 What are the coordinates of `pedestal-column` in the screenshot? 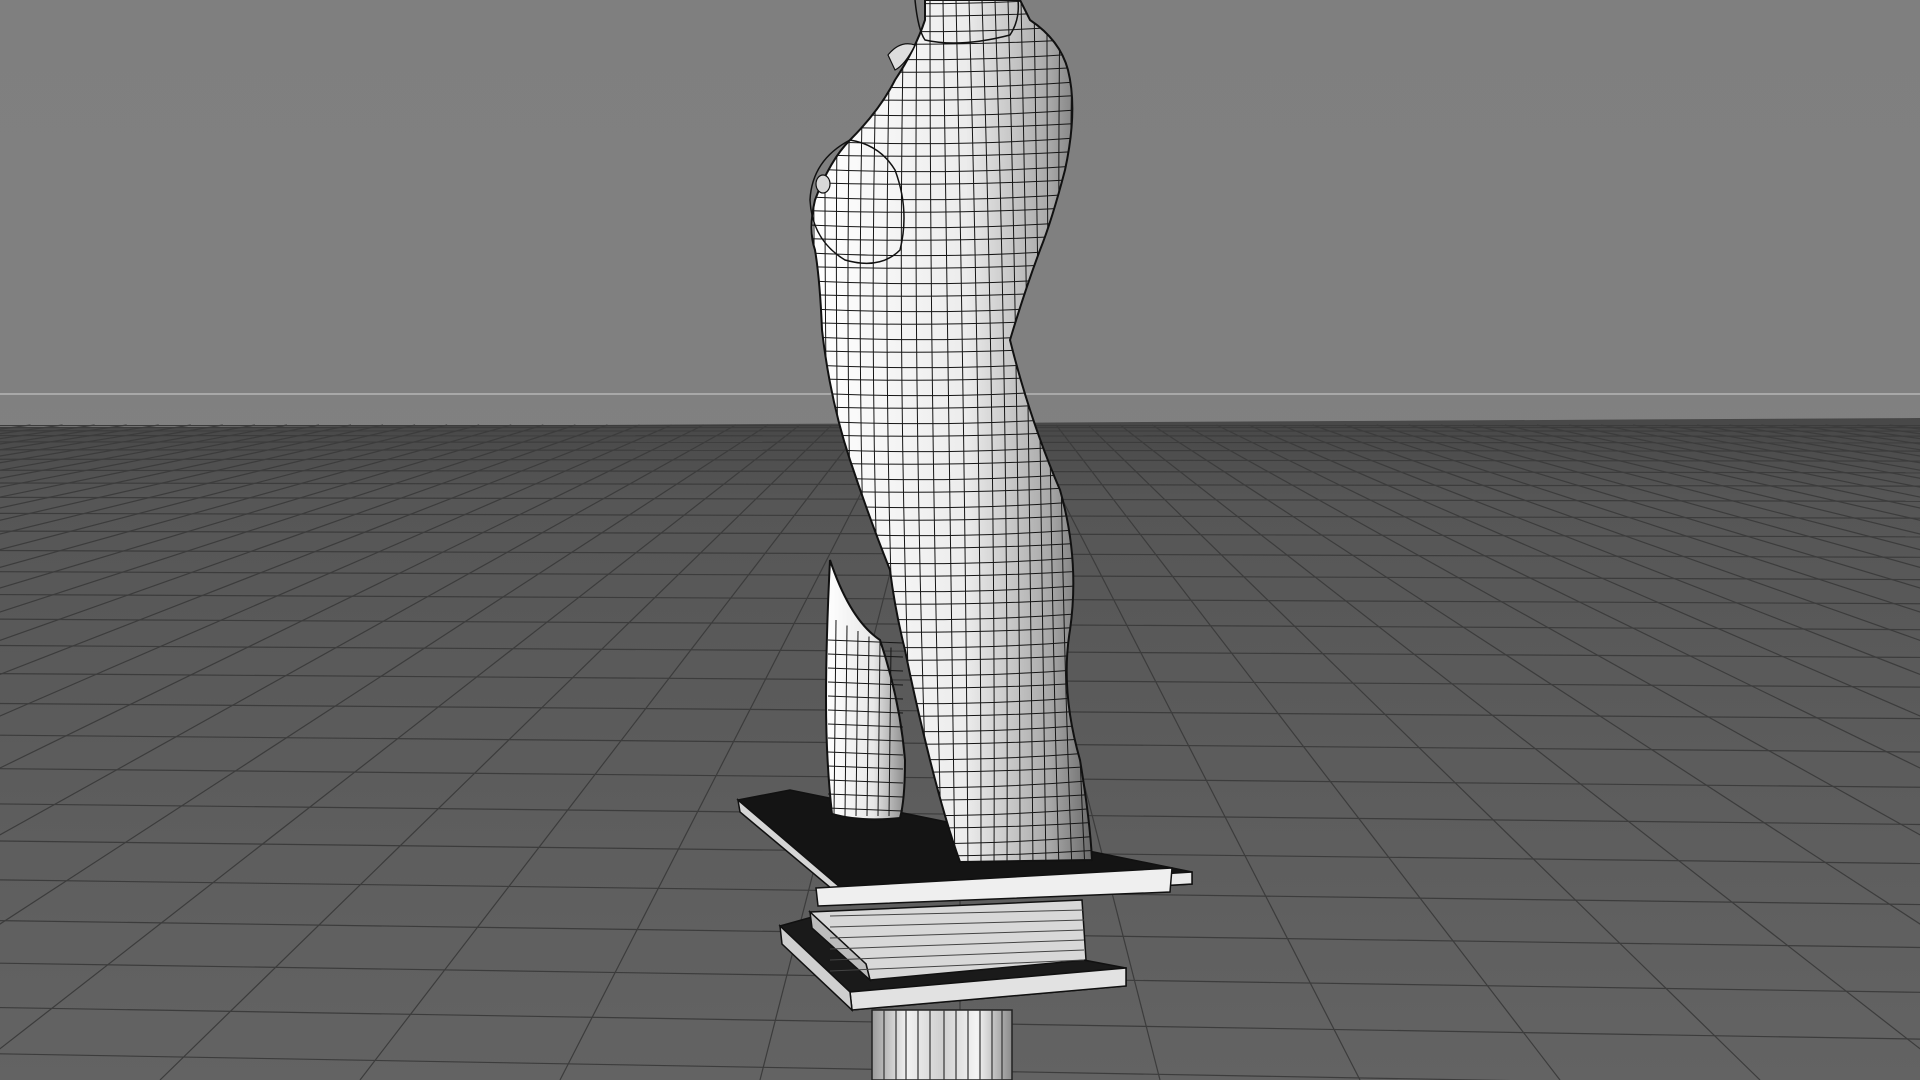 It's located at (942, 1044).